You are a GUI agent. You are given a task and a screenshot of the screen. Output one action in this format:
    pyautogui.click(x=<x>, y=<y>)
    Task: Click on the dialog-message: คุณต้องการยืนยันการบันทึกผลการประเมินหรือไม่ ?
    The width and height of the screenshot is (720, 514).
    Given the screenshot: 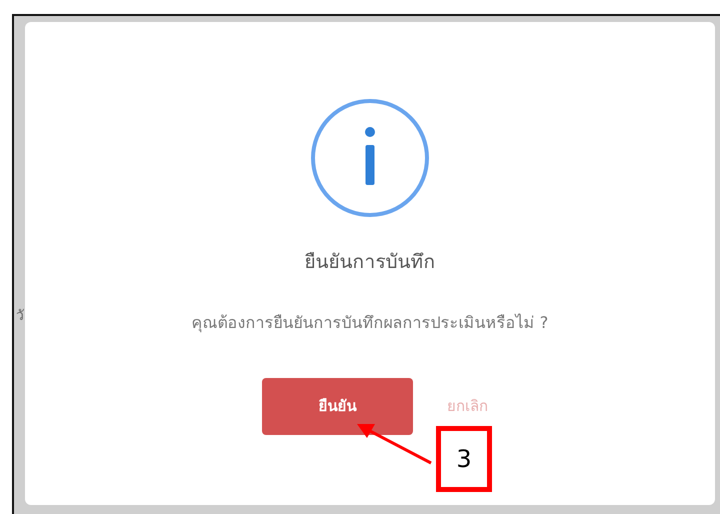 What is the action you would take?
    pyautogui.click(x=370, y=323)
    